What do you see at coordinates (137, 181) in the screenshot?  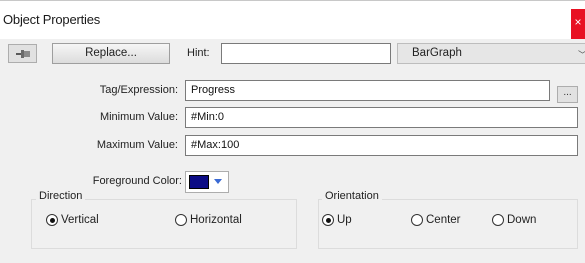 I see `foreground-color-label: Foreground Color:` at bounding box center [137, 181].